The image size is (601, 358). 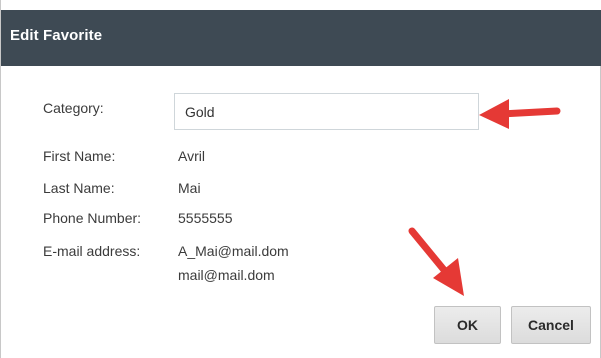 What do you see at coordinates (73, 108) in the screenshot?
I see `category-label: Category:` at bounding box center [73, 108].